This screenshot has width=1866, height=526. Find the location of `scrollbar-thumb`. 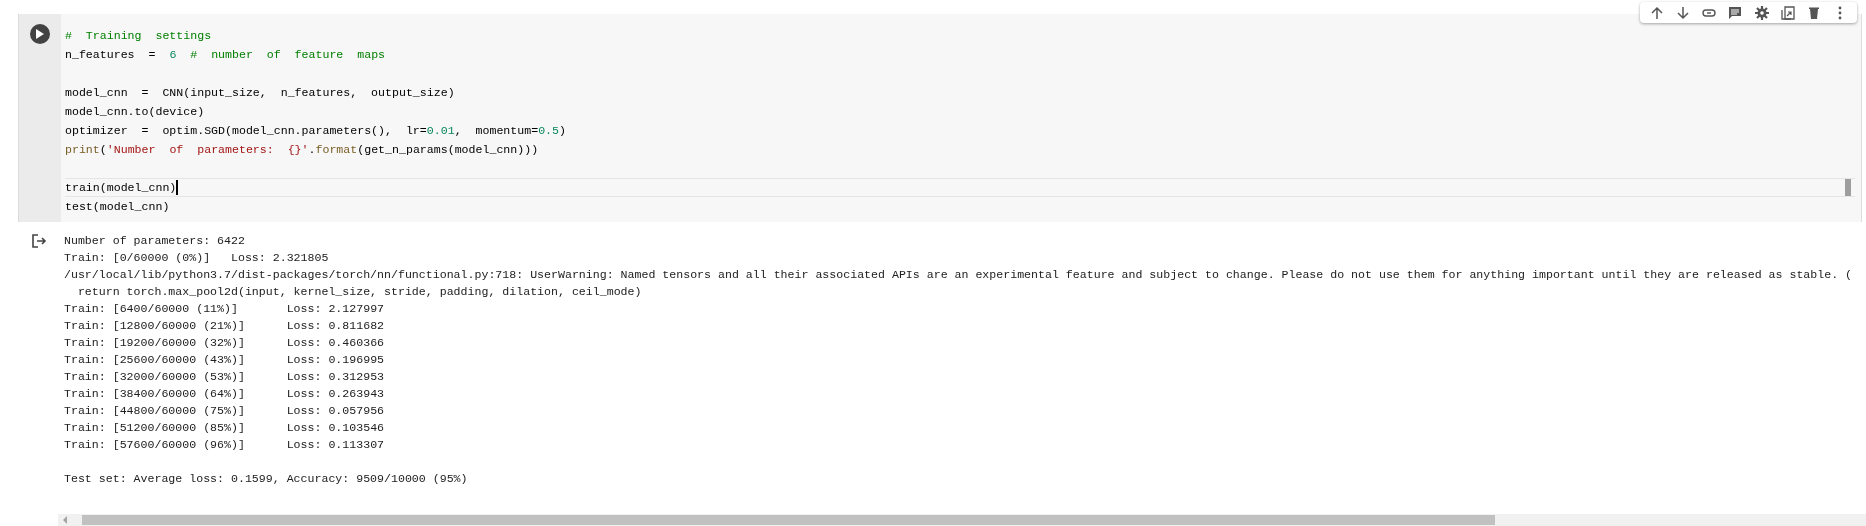

scrollbar-thumb is located at coordinates (788, 520).